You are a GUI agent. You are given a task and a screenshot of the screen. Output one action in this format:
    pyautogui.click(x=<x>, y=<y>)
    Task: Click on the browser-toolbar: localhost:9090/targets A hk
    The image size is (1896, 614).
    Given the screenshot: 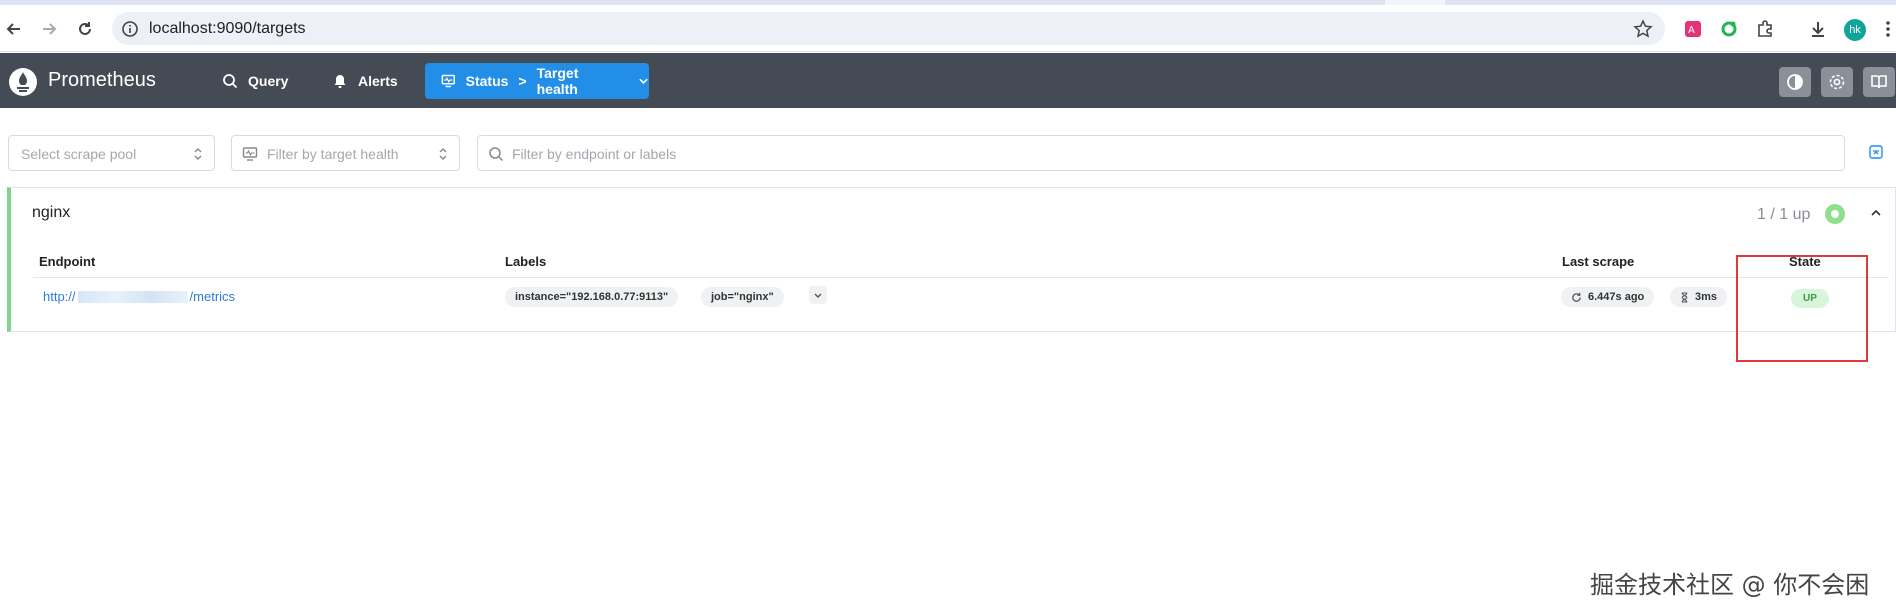 What is the action you would take?
    pyautogui.click(x=948, y=28)
    